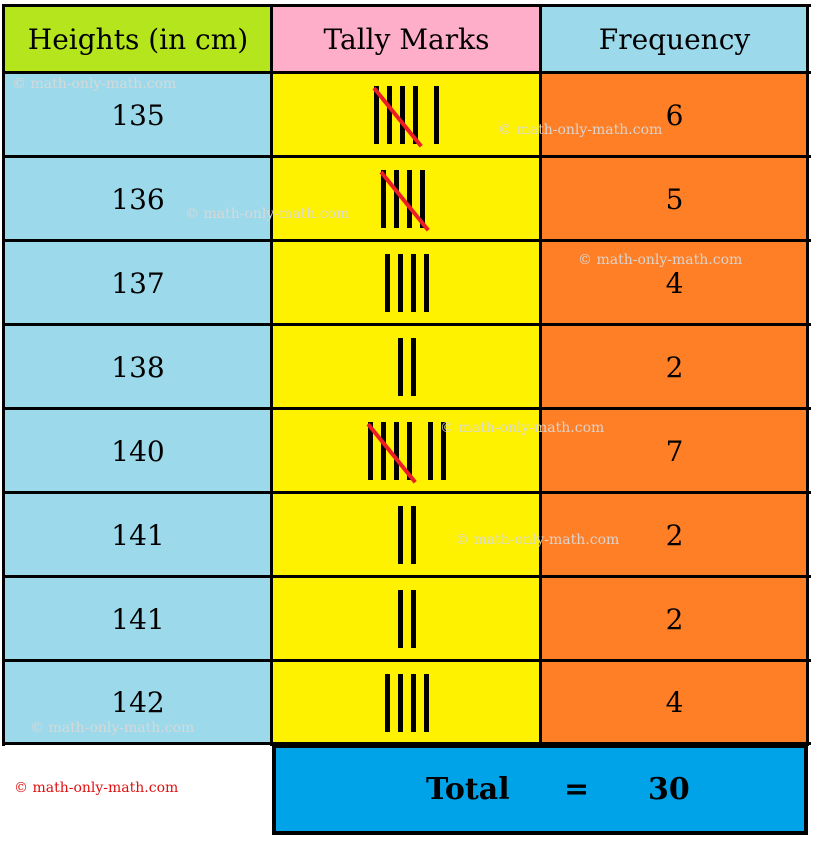 The width and height of the screenshot is (816, 841). I want to click on height-value: 136, so click(138, 199).